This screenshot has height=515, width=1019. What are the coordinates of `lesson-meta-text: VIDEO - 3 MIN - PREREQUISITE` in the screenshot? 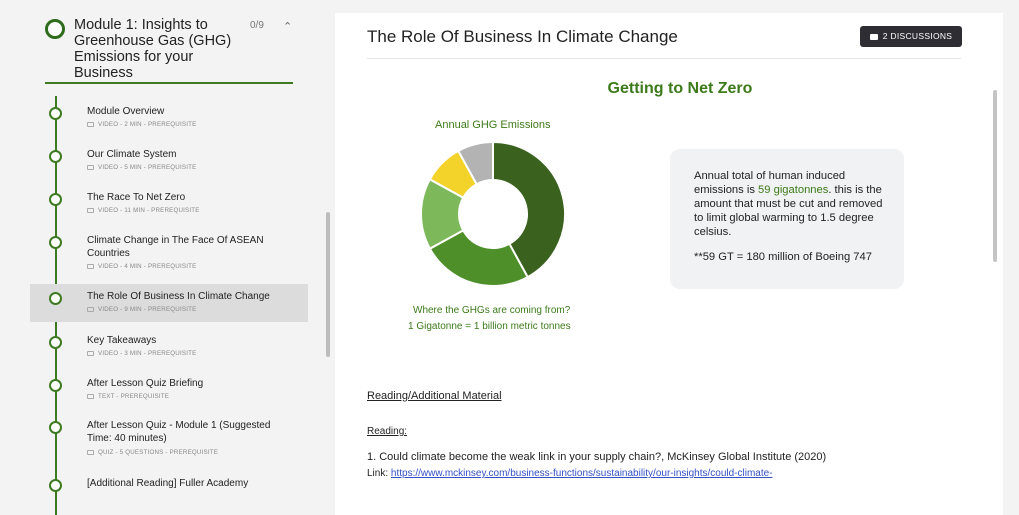 It's located at (147, 353).